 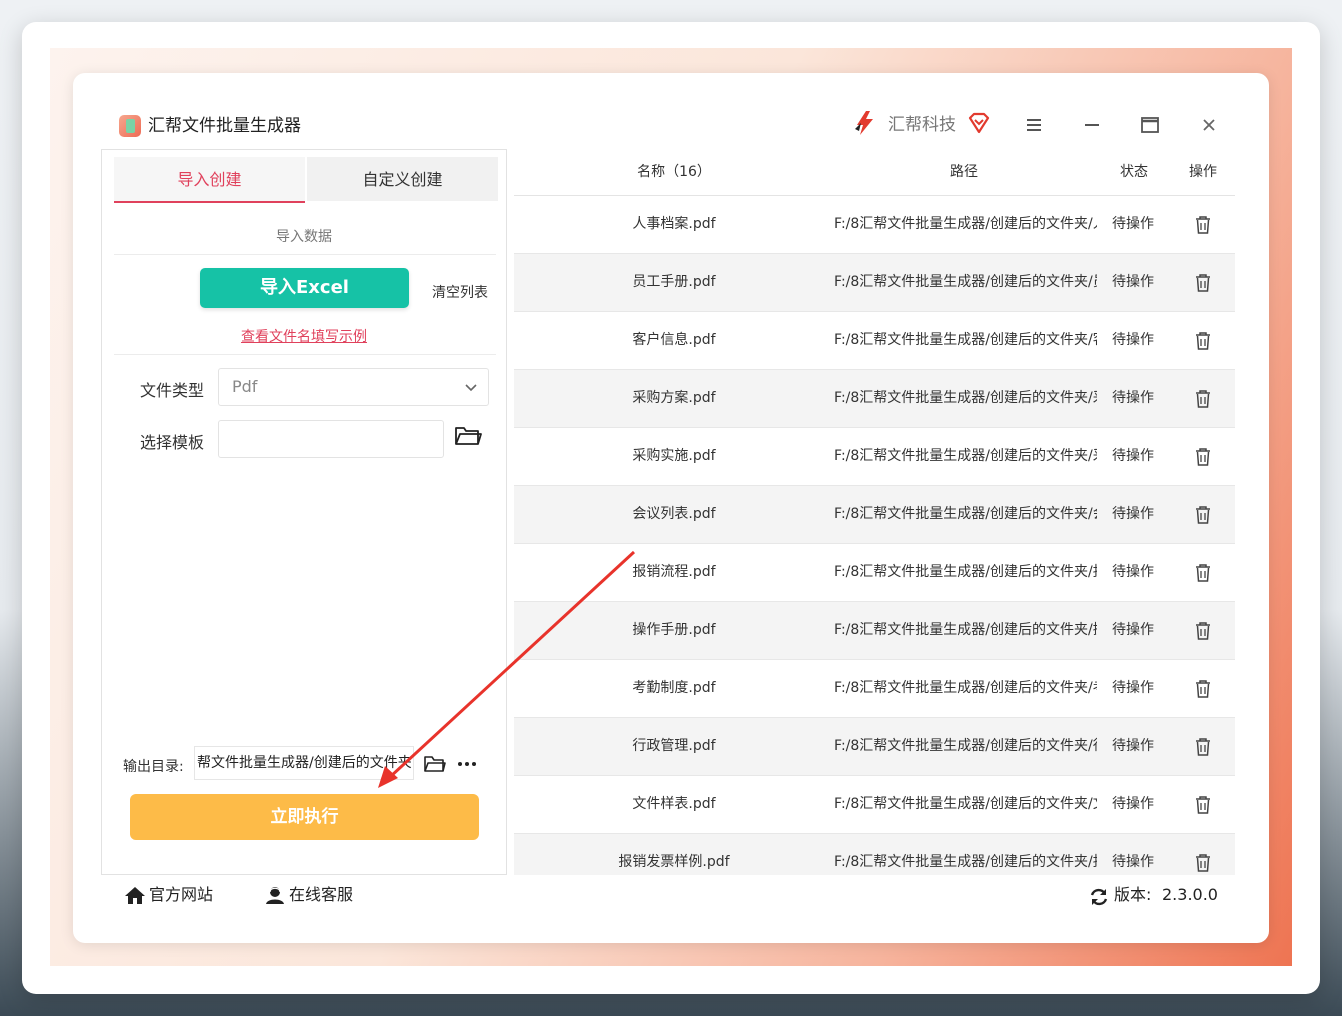 What do you see at coordinates (965, 630) in the screenshot?
I see `file-path: F:/8汇帮文件批量生成器/创建后的文件夹/操作手册.pdf` at bounding box center [965, 630].